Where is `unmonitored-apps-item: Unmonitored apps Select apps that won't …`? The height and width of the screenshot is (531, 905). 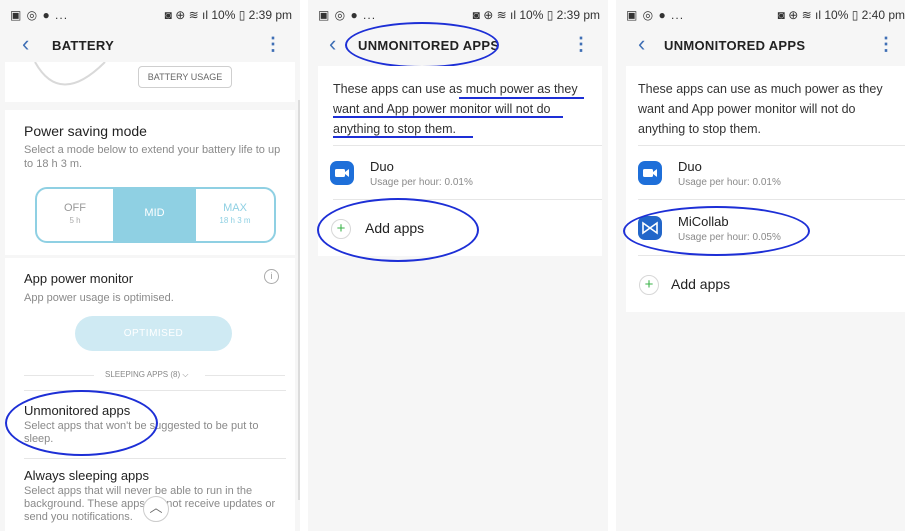 unmonitored-apps-item: Unmonitored apps Select apps that won't … is located at coordinates (155, 428).